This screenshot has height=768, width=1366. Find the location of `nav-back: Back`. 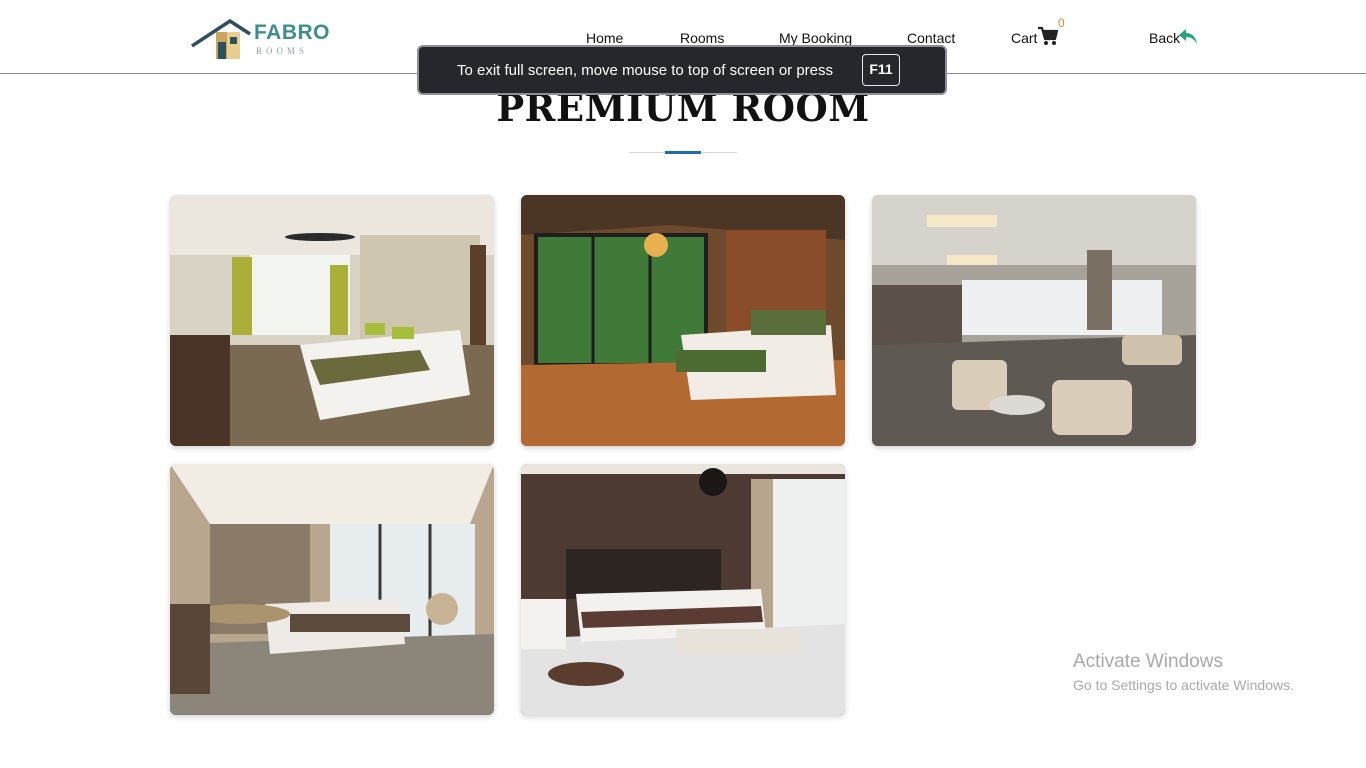

nav-back: Back is located at coordinates (1164, 38).